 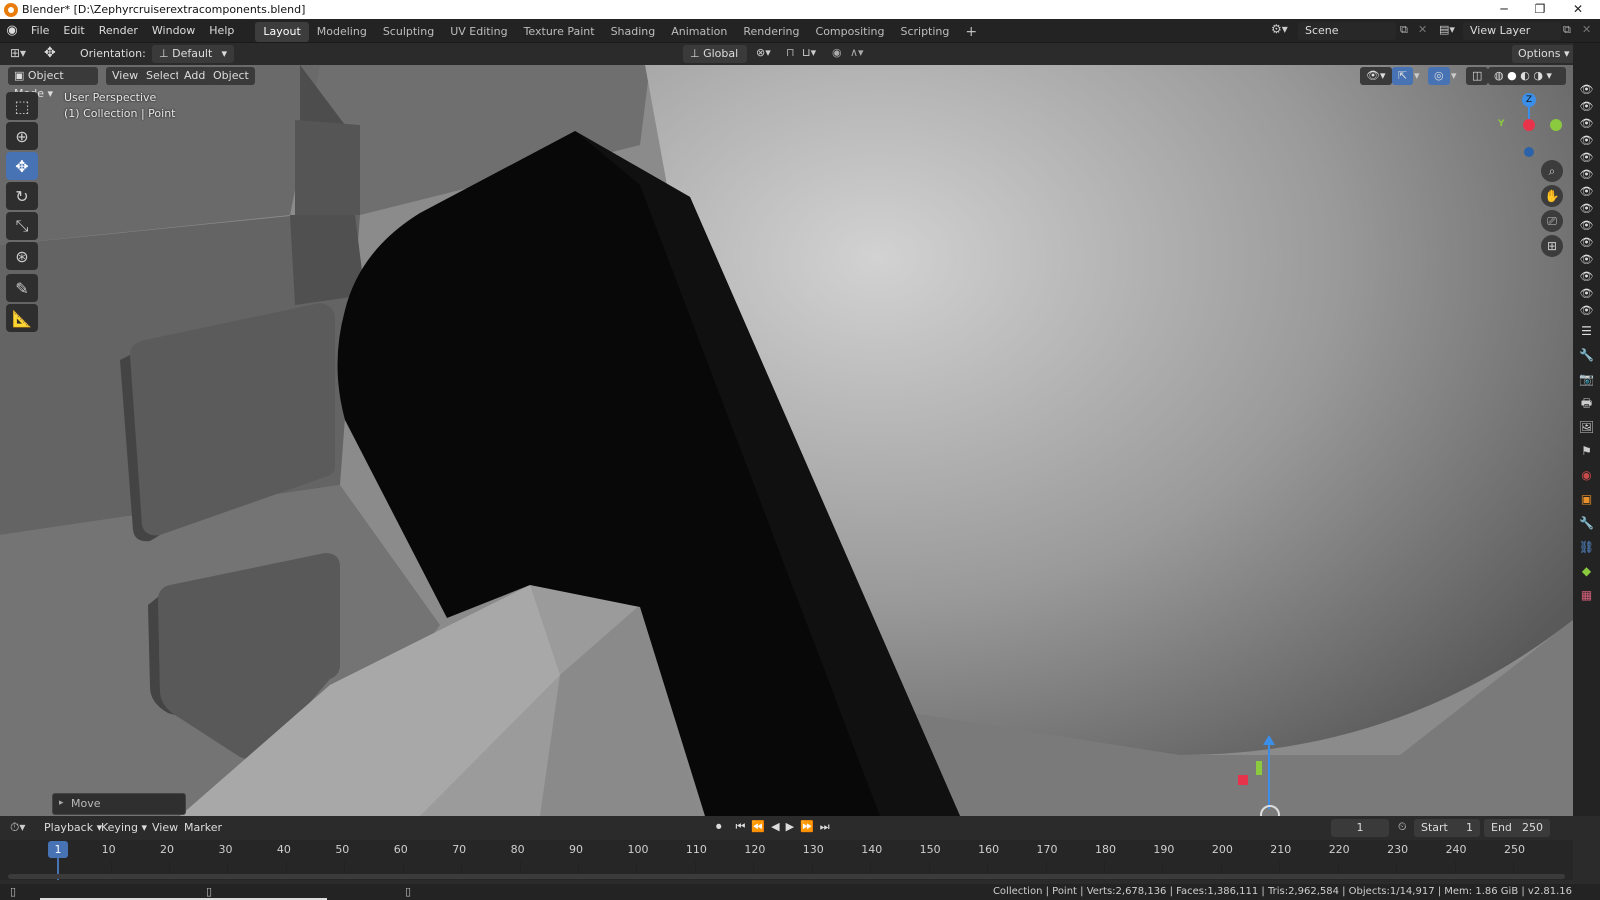 I want to click on close-icon: ✕, so click(x=1578, y=9).